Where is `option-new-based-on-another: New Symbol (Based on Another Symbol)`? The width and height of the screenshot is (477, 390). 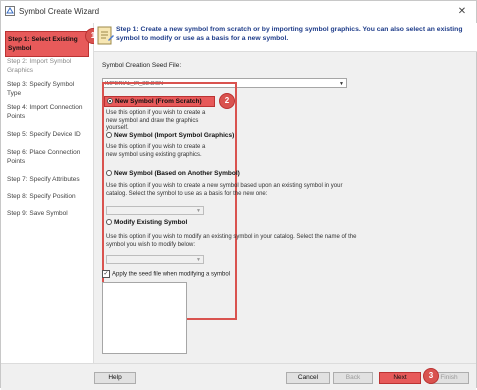 option-new-based-on-another: New Symbol (Based on Another Symbol) is located at coordinates (173, 173).